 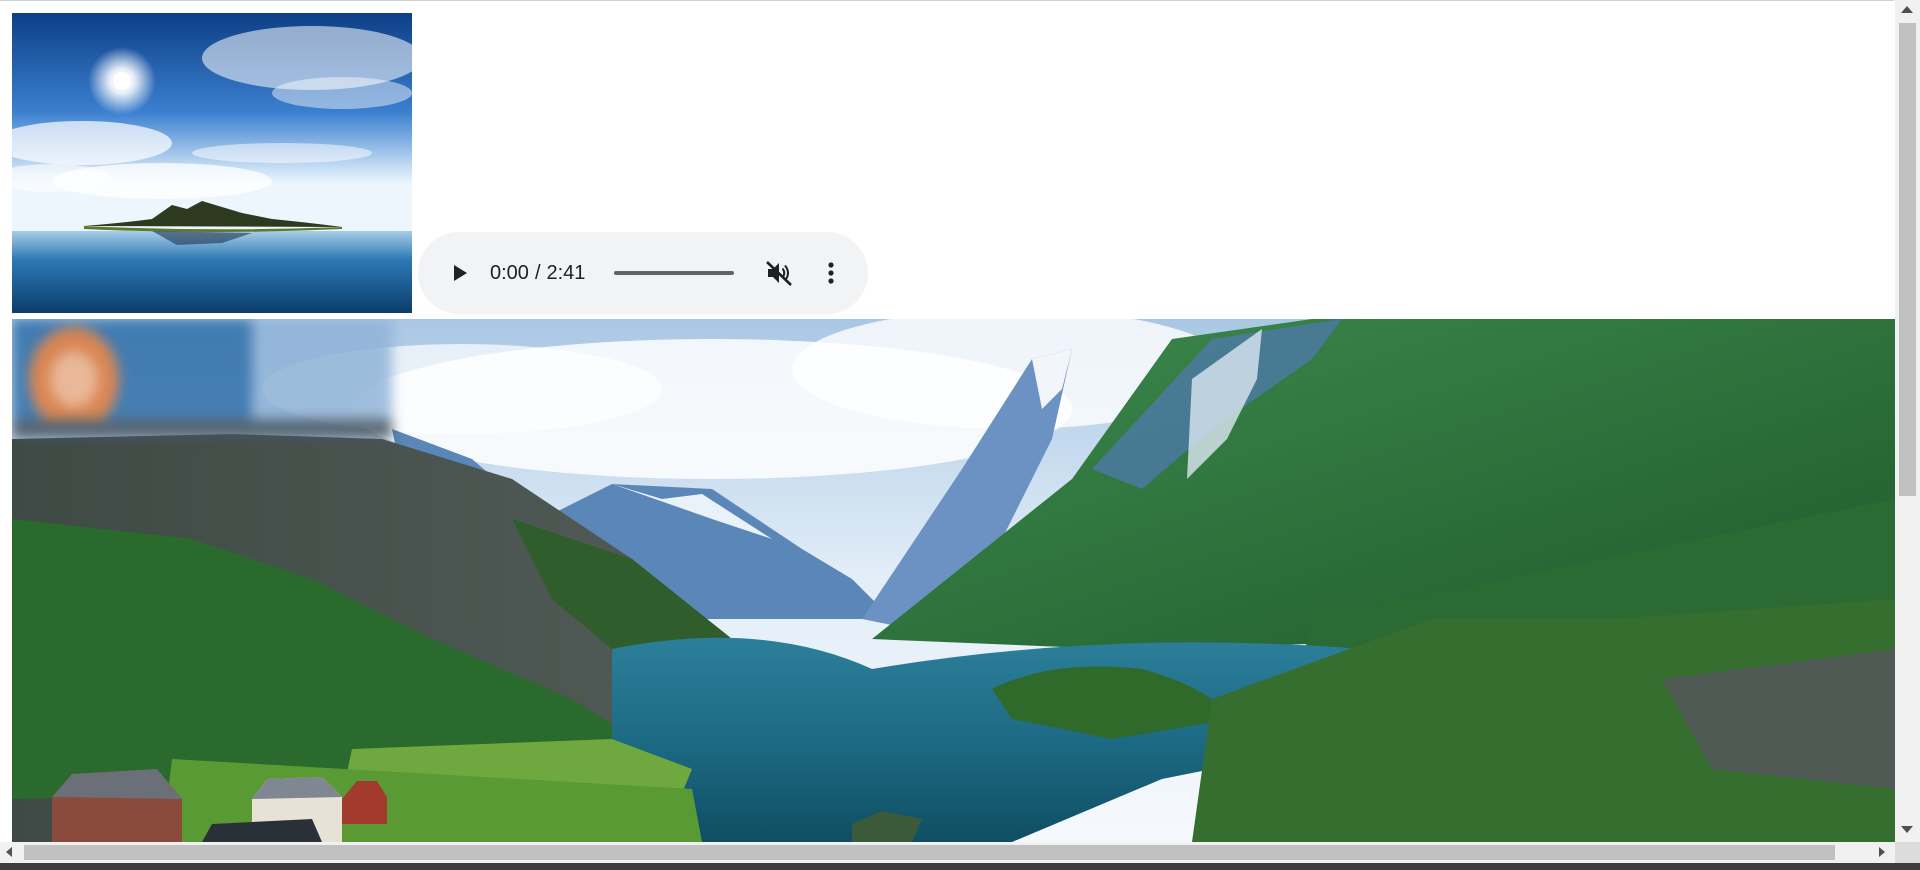 I want to click on vertical-scroll-thumb, so click(x=1907, y=259).